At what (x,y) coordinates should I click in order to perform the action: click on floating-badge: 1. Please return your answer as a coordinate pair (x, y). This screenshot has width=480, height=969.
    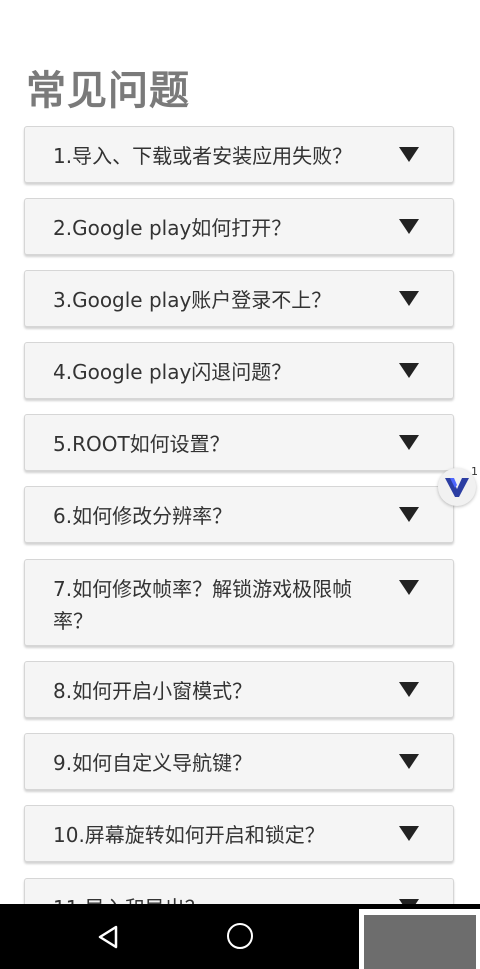
    Looking at the image, I should click on (474, 471).